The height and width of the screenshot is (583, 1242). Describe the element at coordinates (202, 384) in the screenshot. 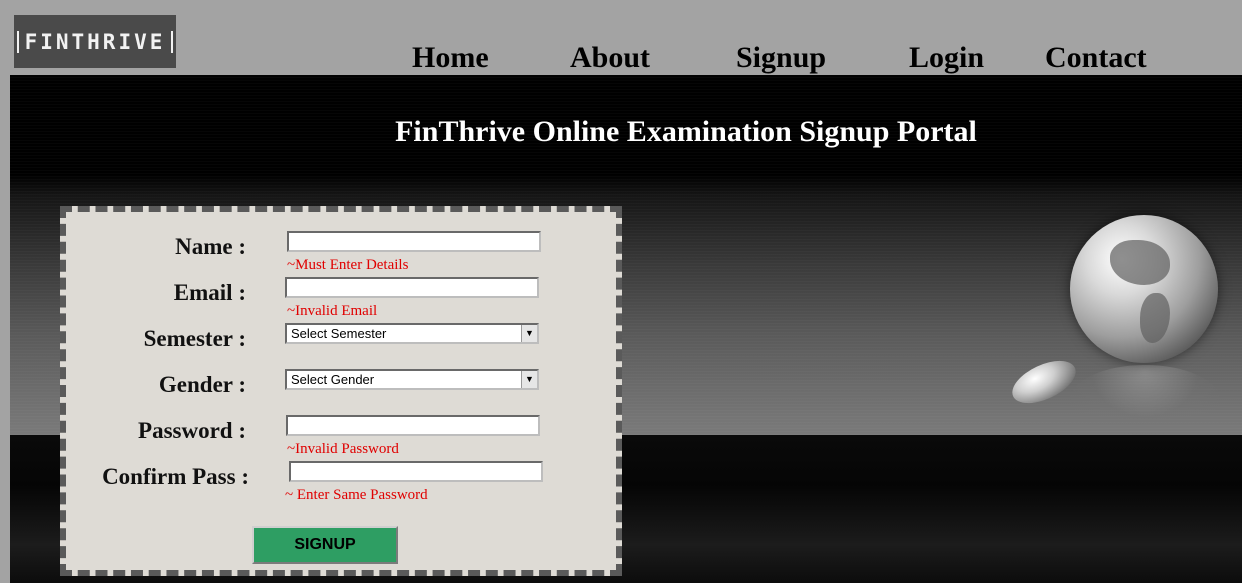

I see `gender-label: Gender :` at that location.